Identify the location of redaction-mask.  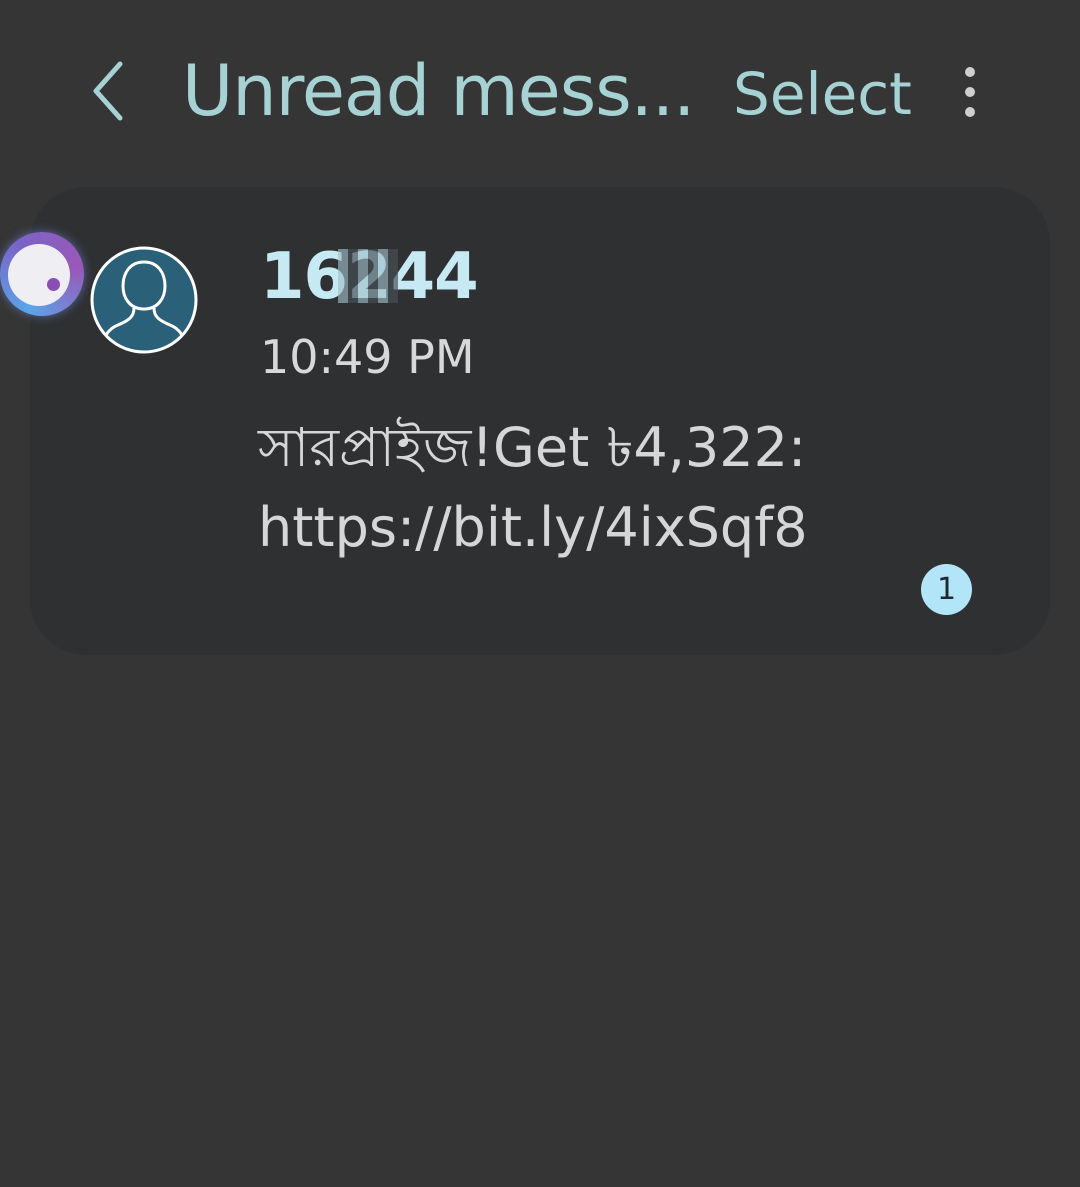
(368, 276).